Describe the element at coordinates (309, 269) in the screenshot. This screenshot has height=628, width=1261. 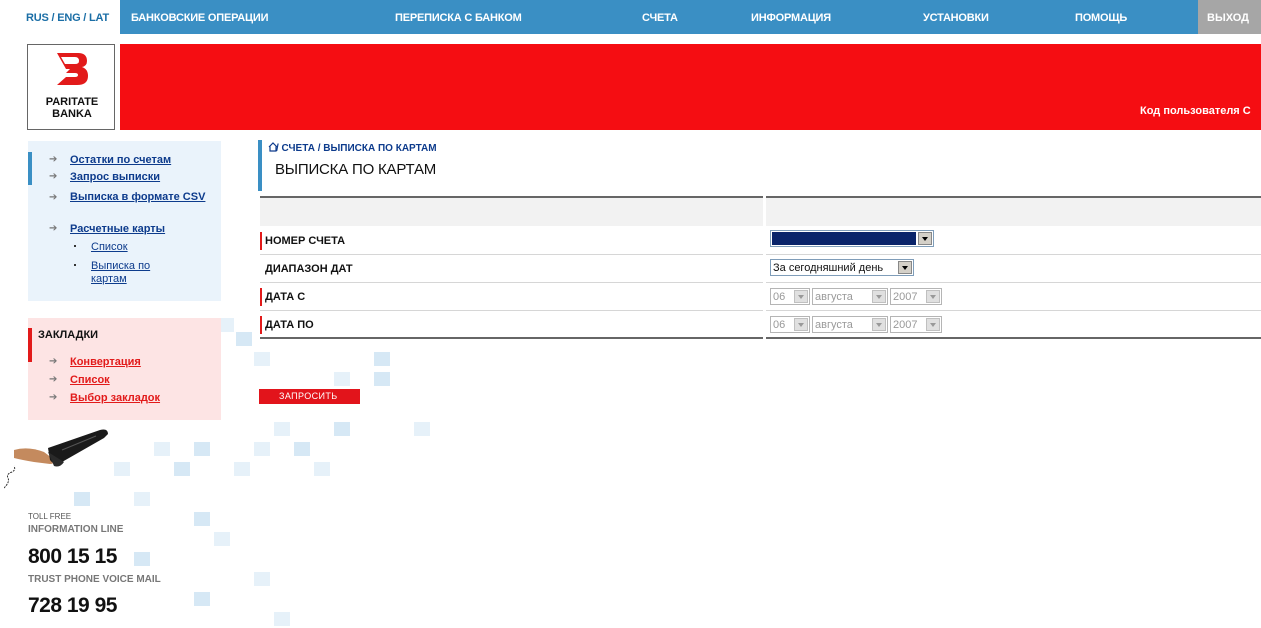
I see `date-range-label: ДИАПАЗОН ДАТ` at that location.